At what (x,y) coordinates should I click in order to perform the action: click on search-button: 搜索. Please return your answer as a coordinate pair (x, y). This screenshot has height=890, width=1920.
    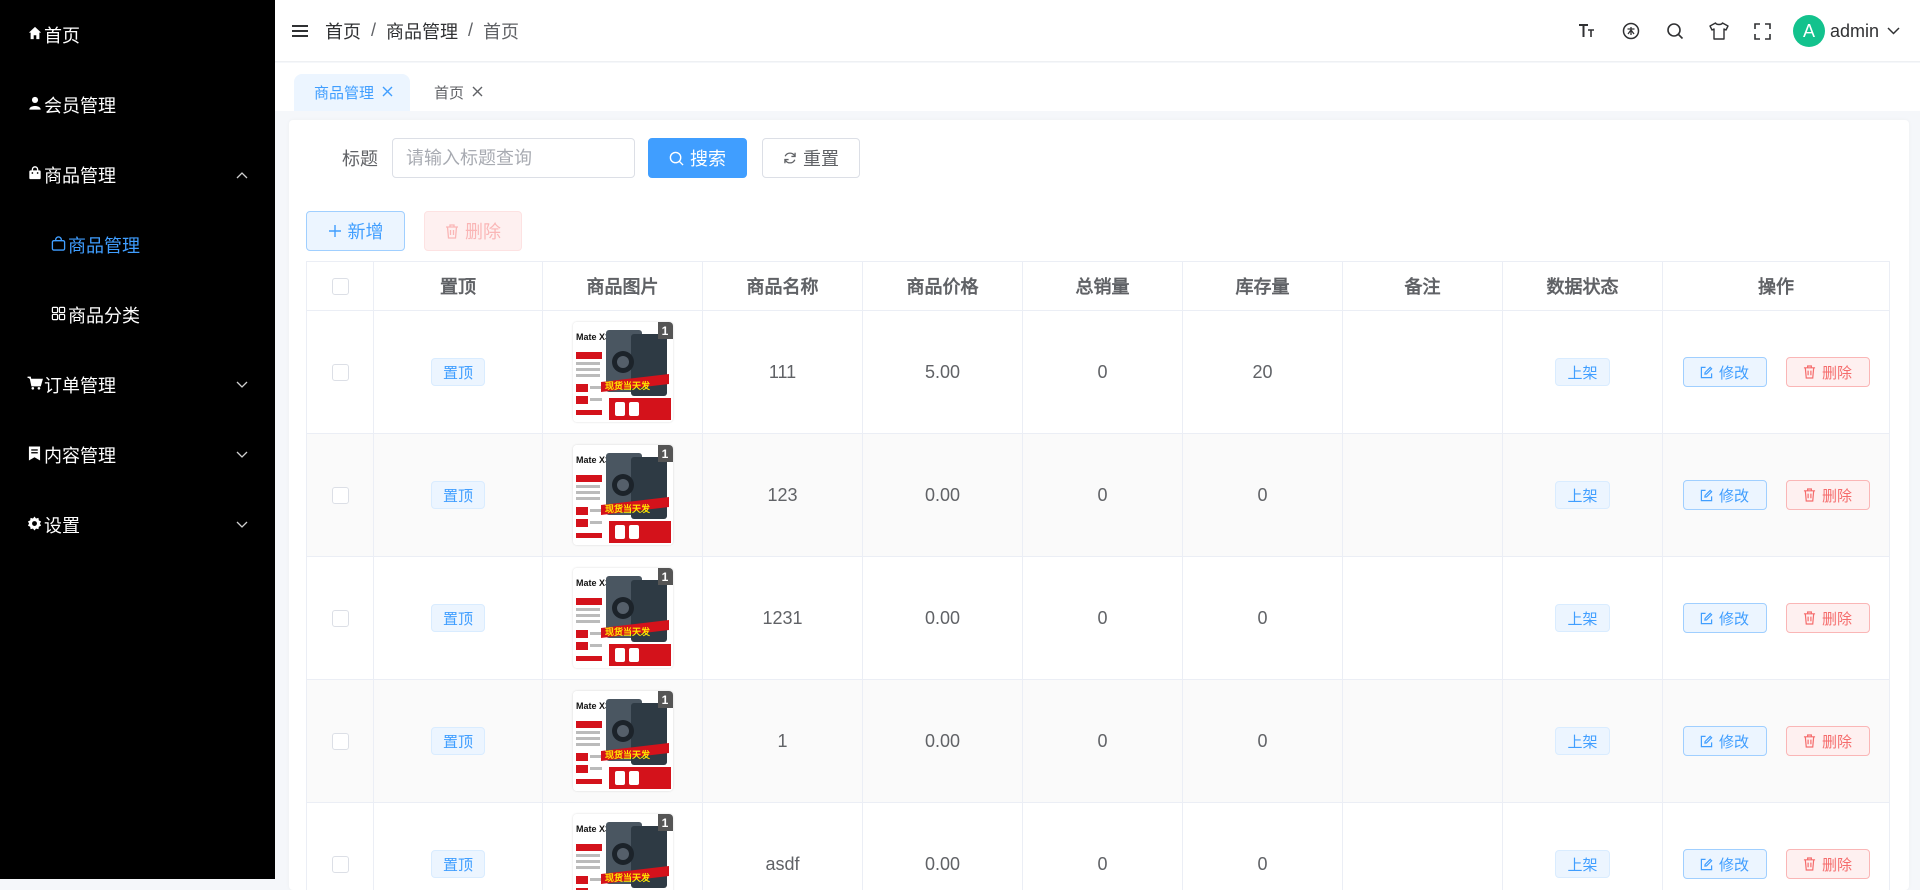
    Looking at the image, I should click on (697, 158).